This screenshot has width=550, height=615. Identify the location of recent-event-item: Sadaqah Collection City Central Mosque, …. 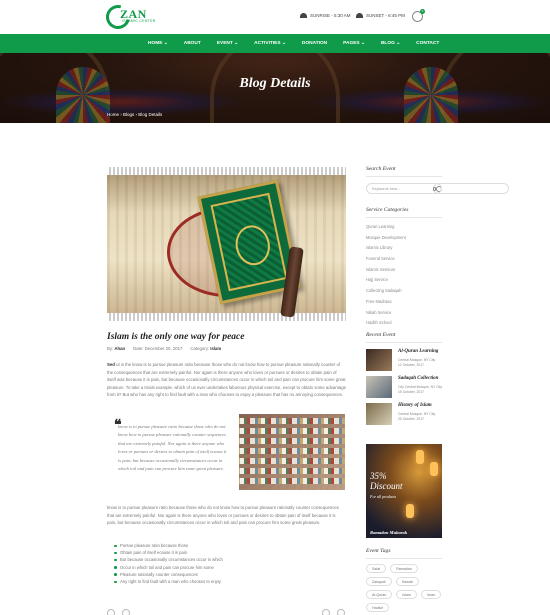
(406, 387).